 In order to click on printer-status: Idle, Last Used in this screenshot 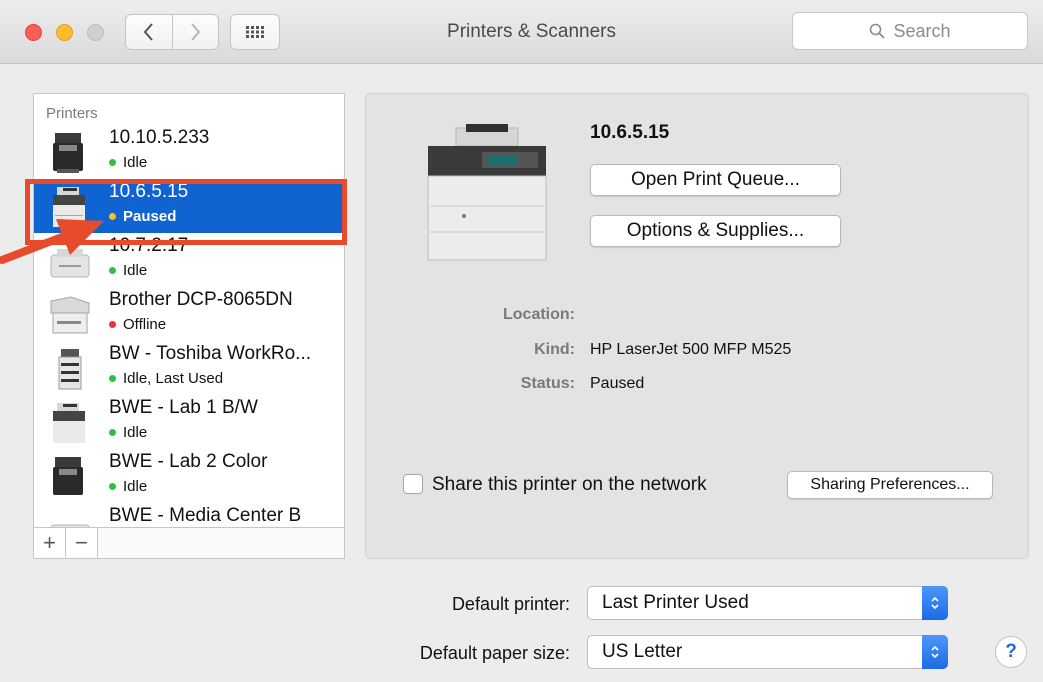, I will do `click(166, 378)`.